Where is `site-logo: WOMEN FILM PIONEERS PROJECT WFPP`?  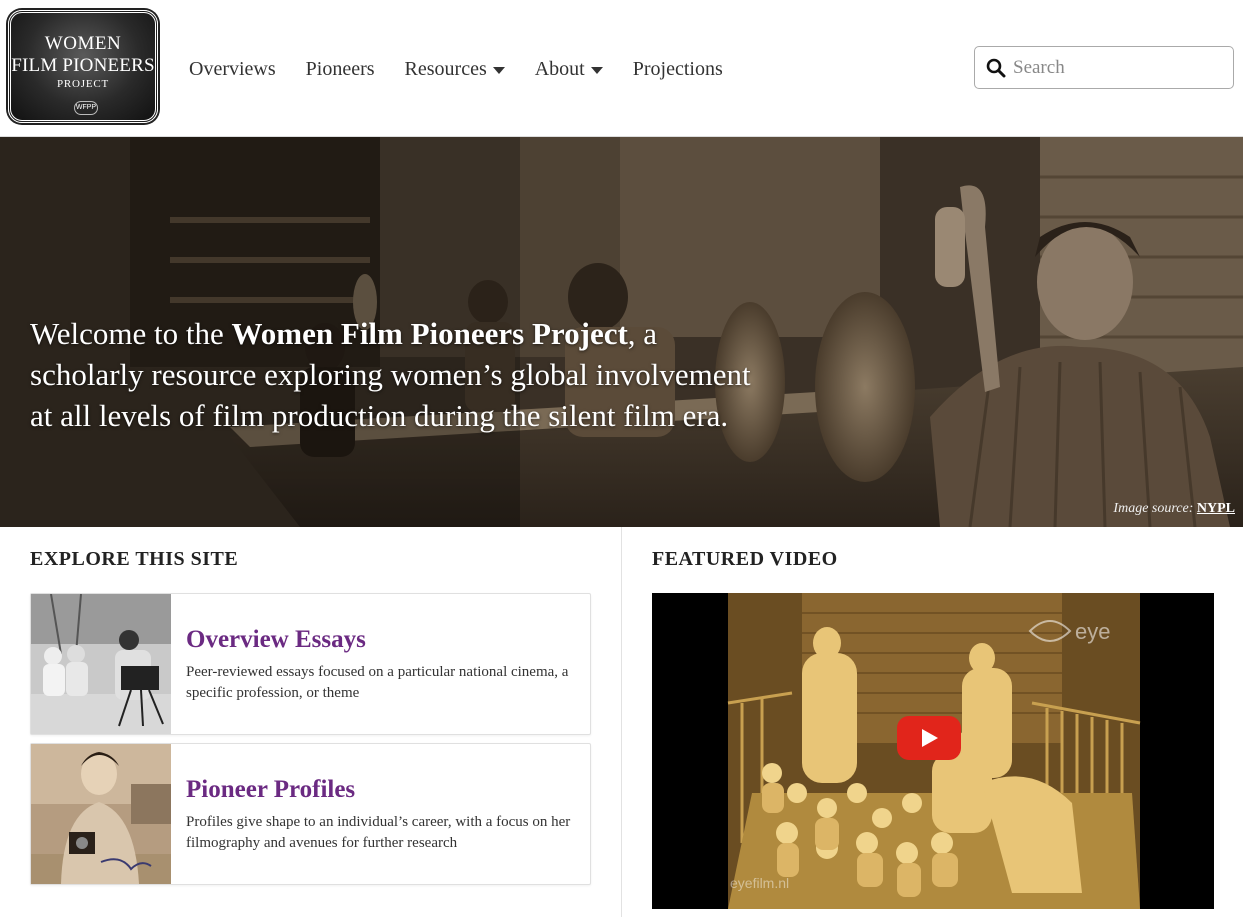 site-logo: WOMEN FILM PIONEERS PROJECT WFPP is located at coordinates (83, 66).